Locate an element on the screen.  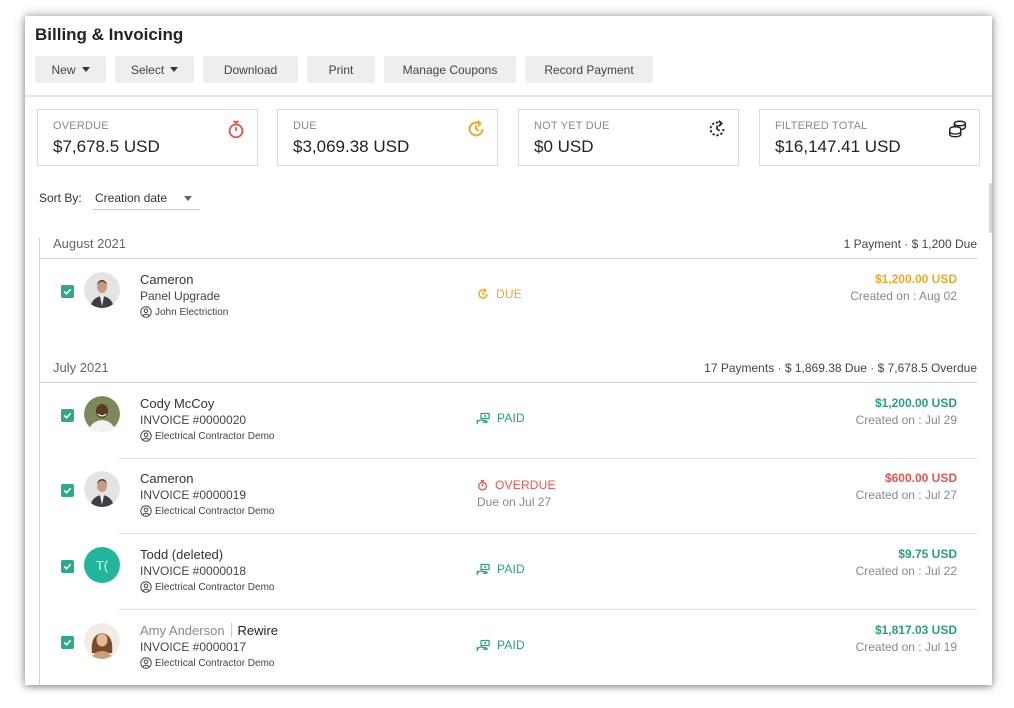
status-text: DUE is located at coordinates (509, 294).